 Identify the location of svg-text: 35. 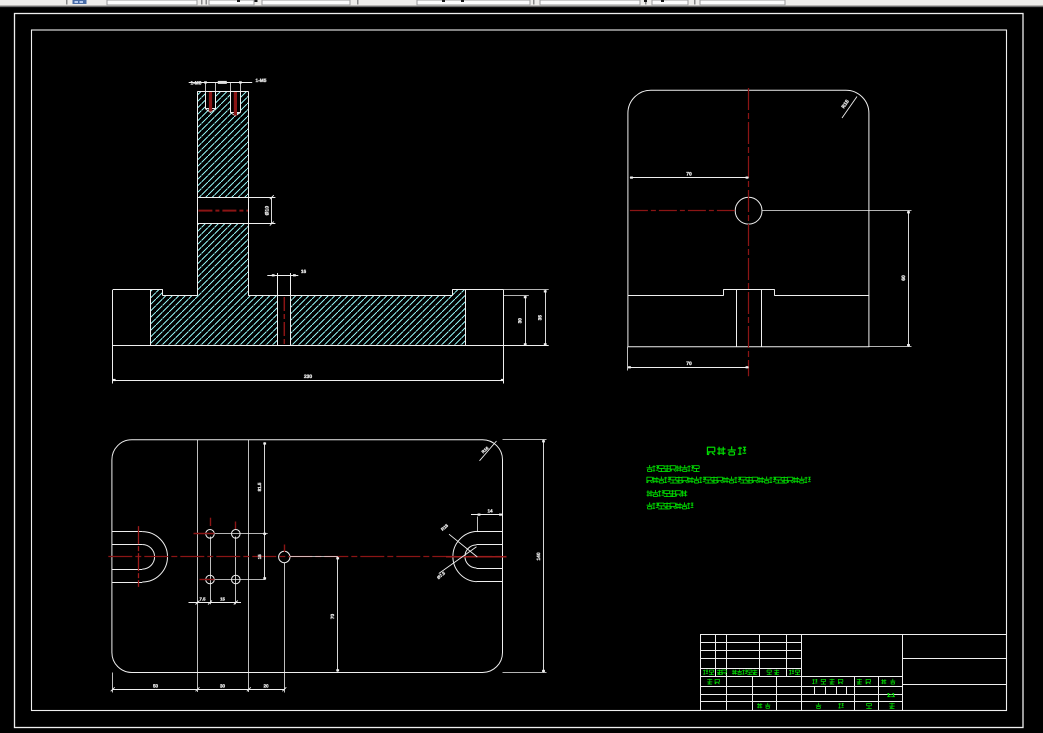
(541, 318).